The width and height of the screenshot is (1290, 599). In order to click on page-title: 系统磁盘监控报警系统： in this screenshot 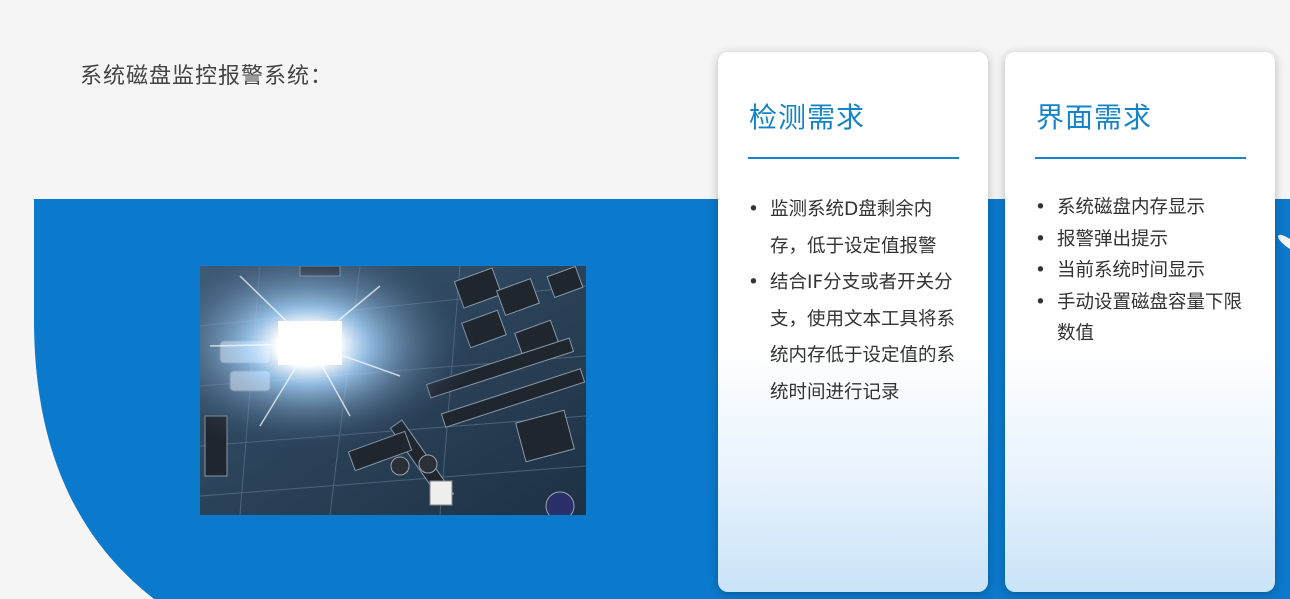, I will do `click(207, 76)`.